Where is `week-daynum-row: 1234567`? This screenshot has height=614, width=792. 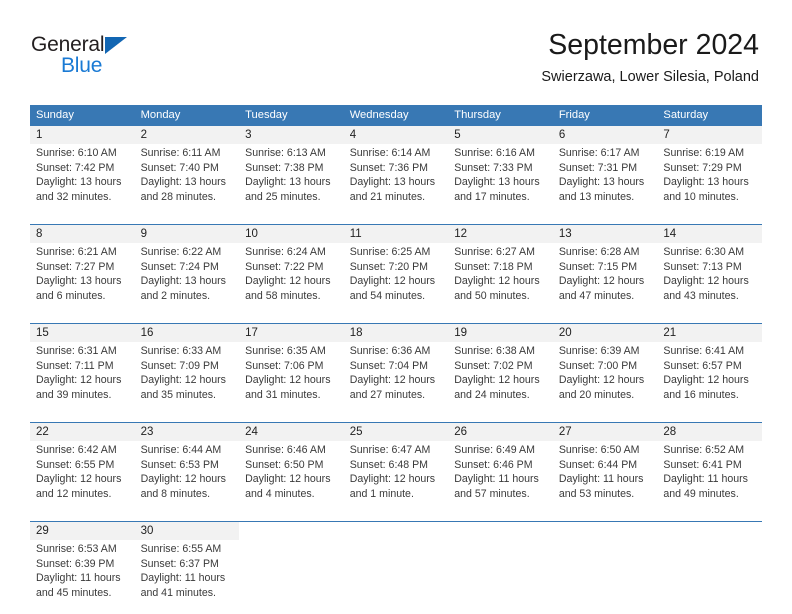
week-daynum-row: 1234567 is located at coordinates (396, 135).